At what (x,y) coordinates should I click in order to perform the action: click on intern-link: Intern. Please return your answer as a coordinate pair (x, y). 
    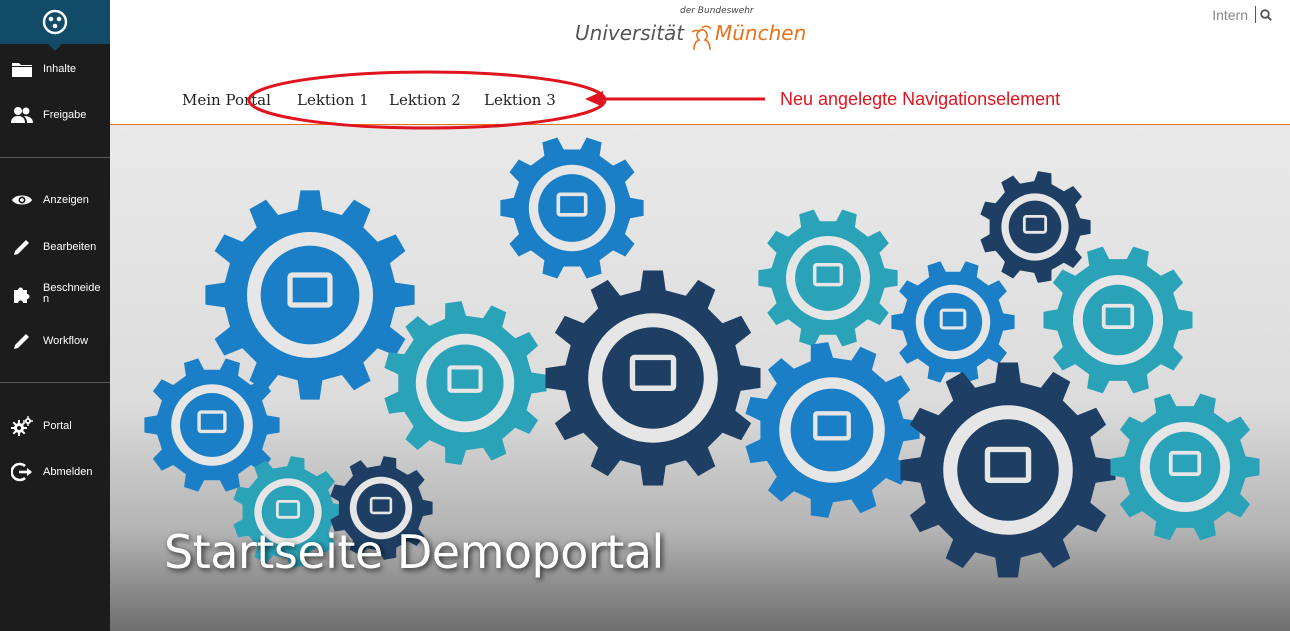
    Looking at the image, I should click on (1230, 15).